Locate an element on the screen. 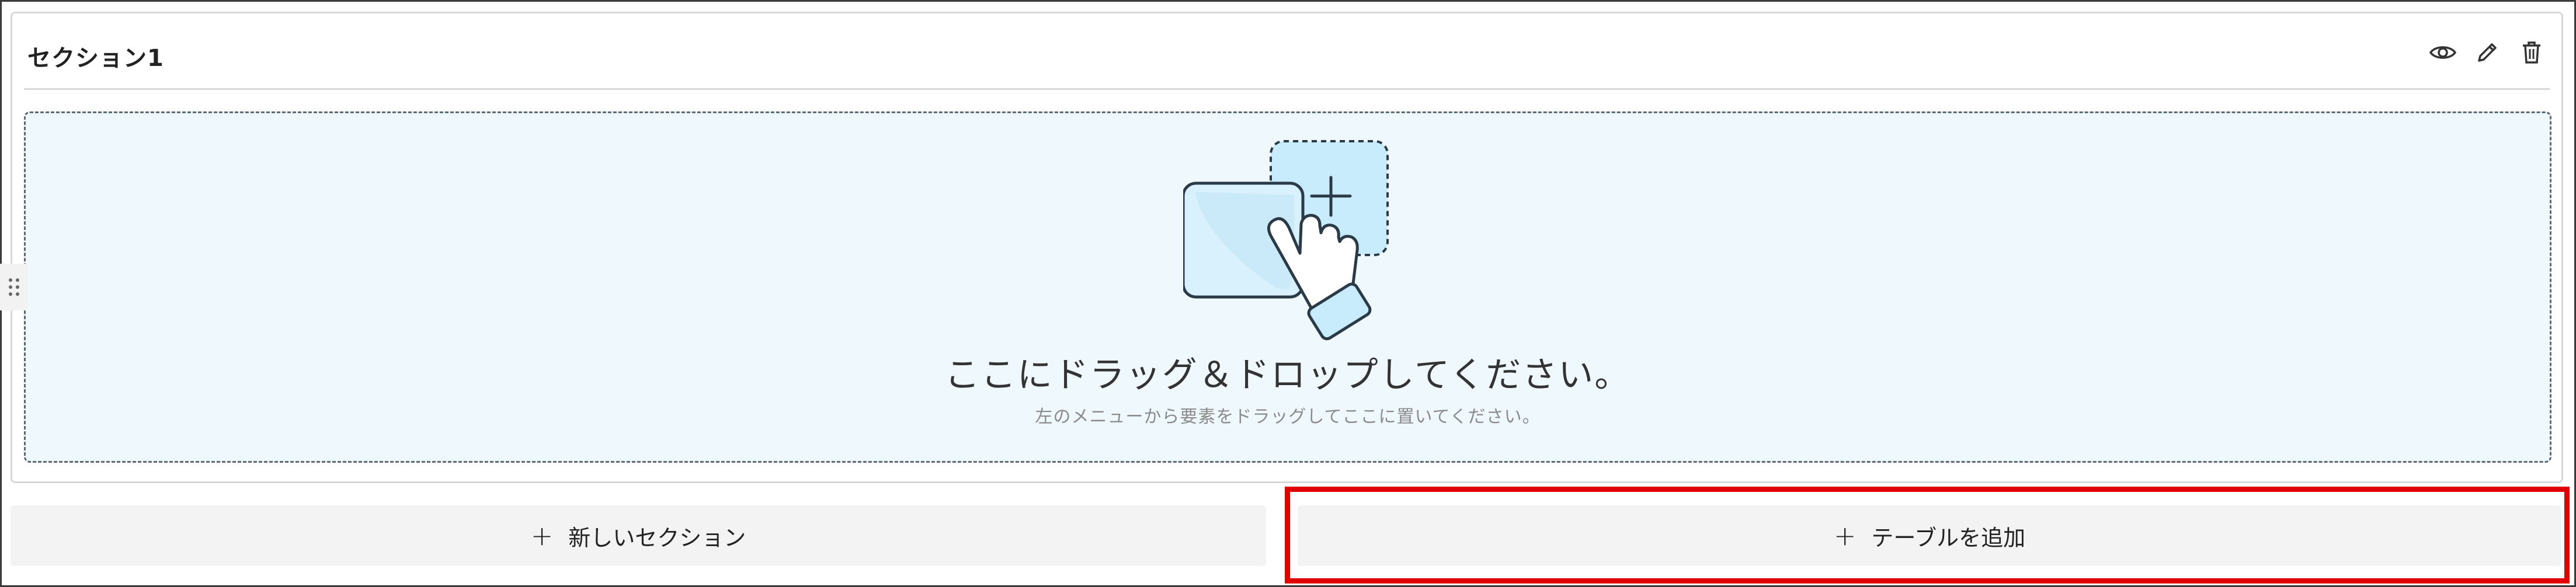 This screenshot has height=587, width=2576. section-actions is located at coordinates (2487, 52).